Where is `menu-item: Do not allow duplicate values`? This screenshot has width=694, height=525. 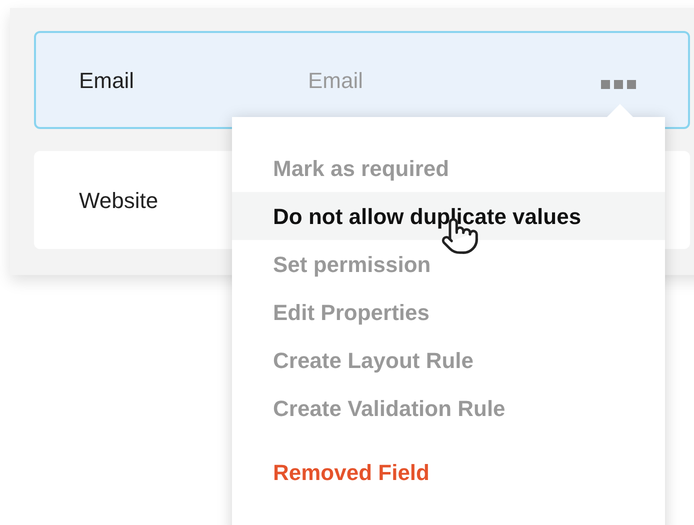
menu-item: Do not allow duplicate values is located at coordinates (448, 216).